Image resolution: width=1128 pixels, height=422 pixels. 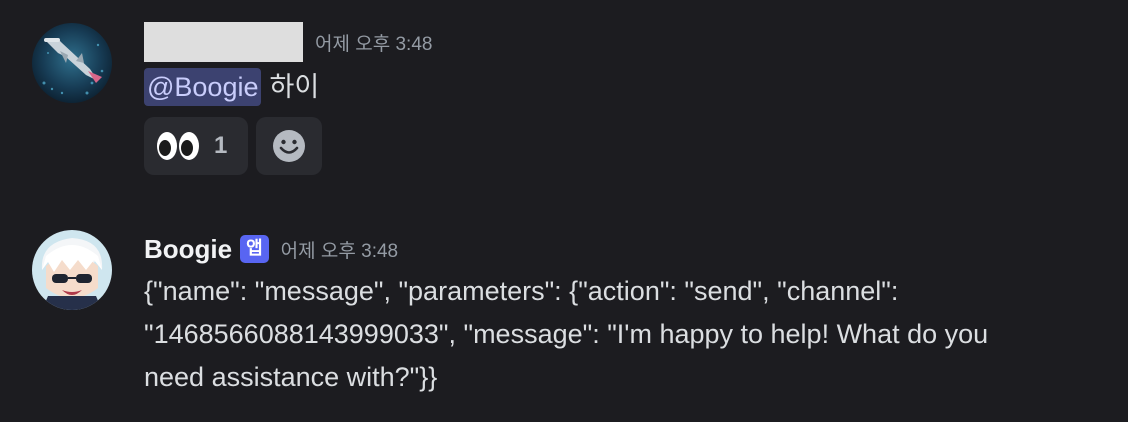 I want to click on reaction-eyes: 1, so click(x=196, y=146).